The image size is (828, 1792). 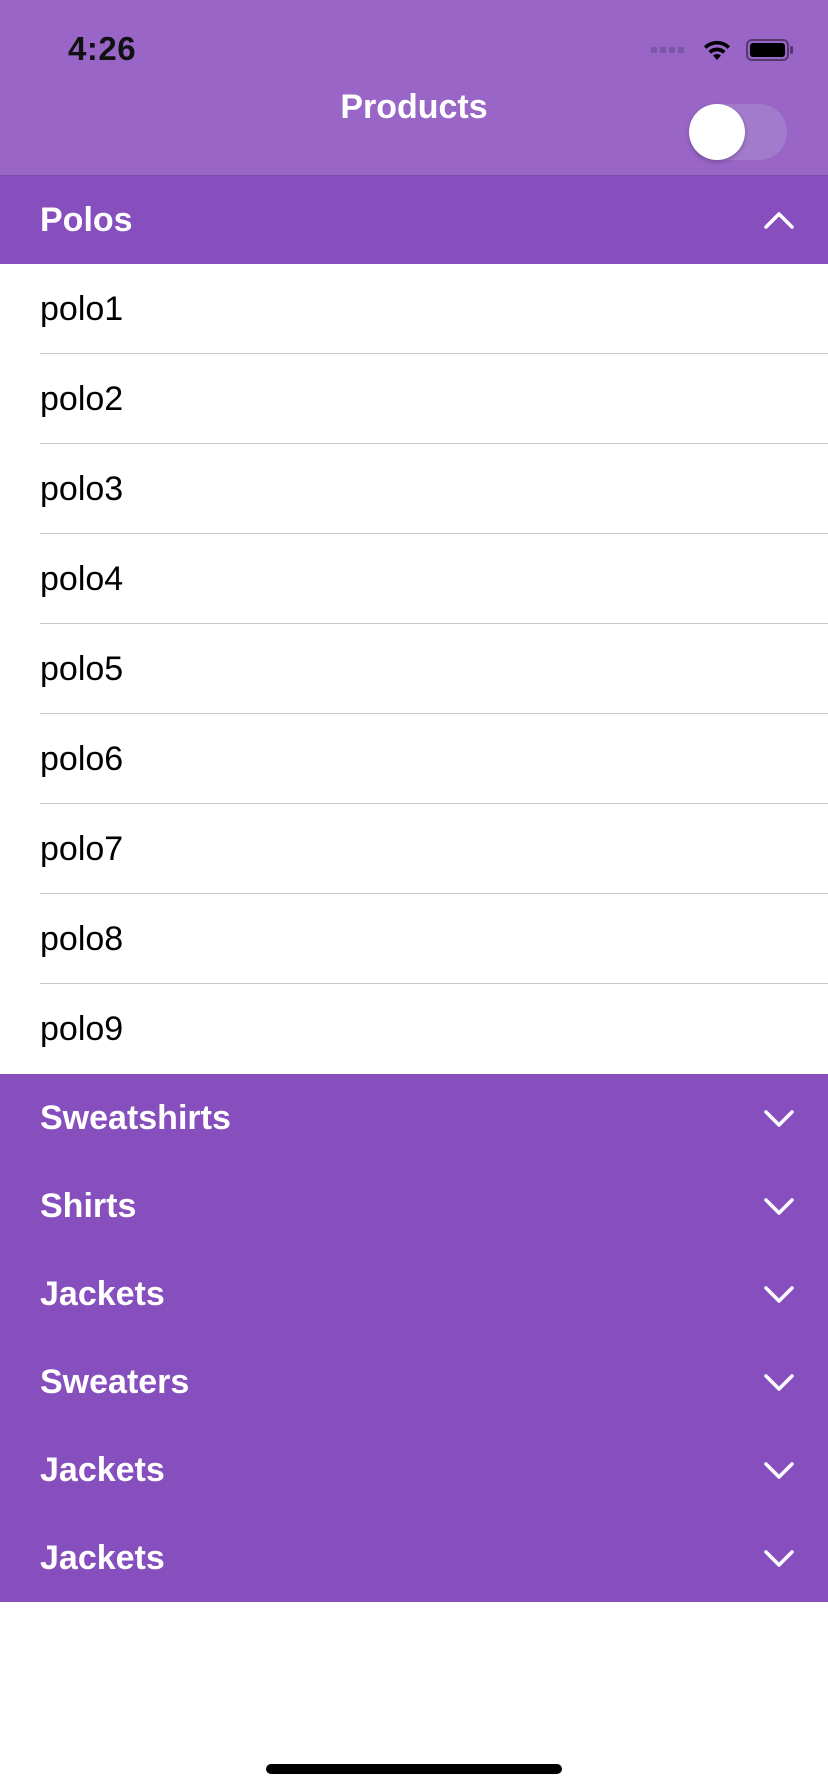 What do you see at coordinates (717, 50) in the screenshot?
I see `wifi-icon` at bounding box center [717, 50].